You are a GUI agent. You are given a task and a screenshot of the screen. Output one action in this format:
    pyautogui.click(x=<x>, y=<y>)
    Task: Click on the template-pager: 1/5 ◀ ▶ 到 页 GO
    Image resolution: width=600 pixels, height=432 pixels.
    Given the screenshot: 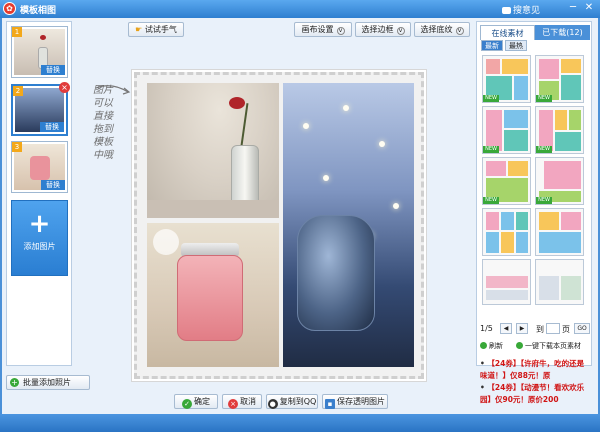 What is the action you would take?
    pyautogui.click(x=535, y=329)
    